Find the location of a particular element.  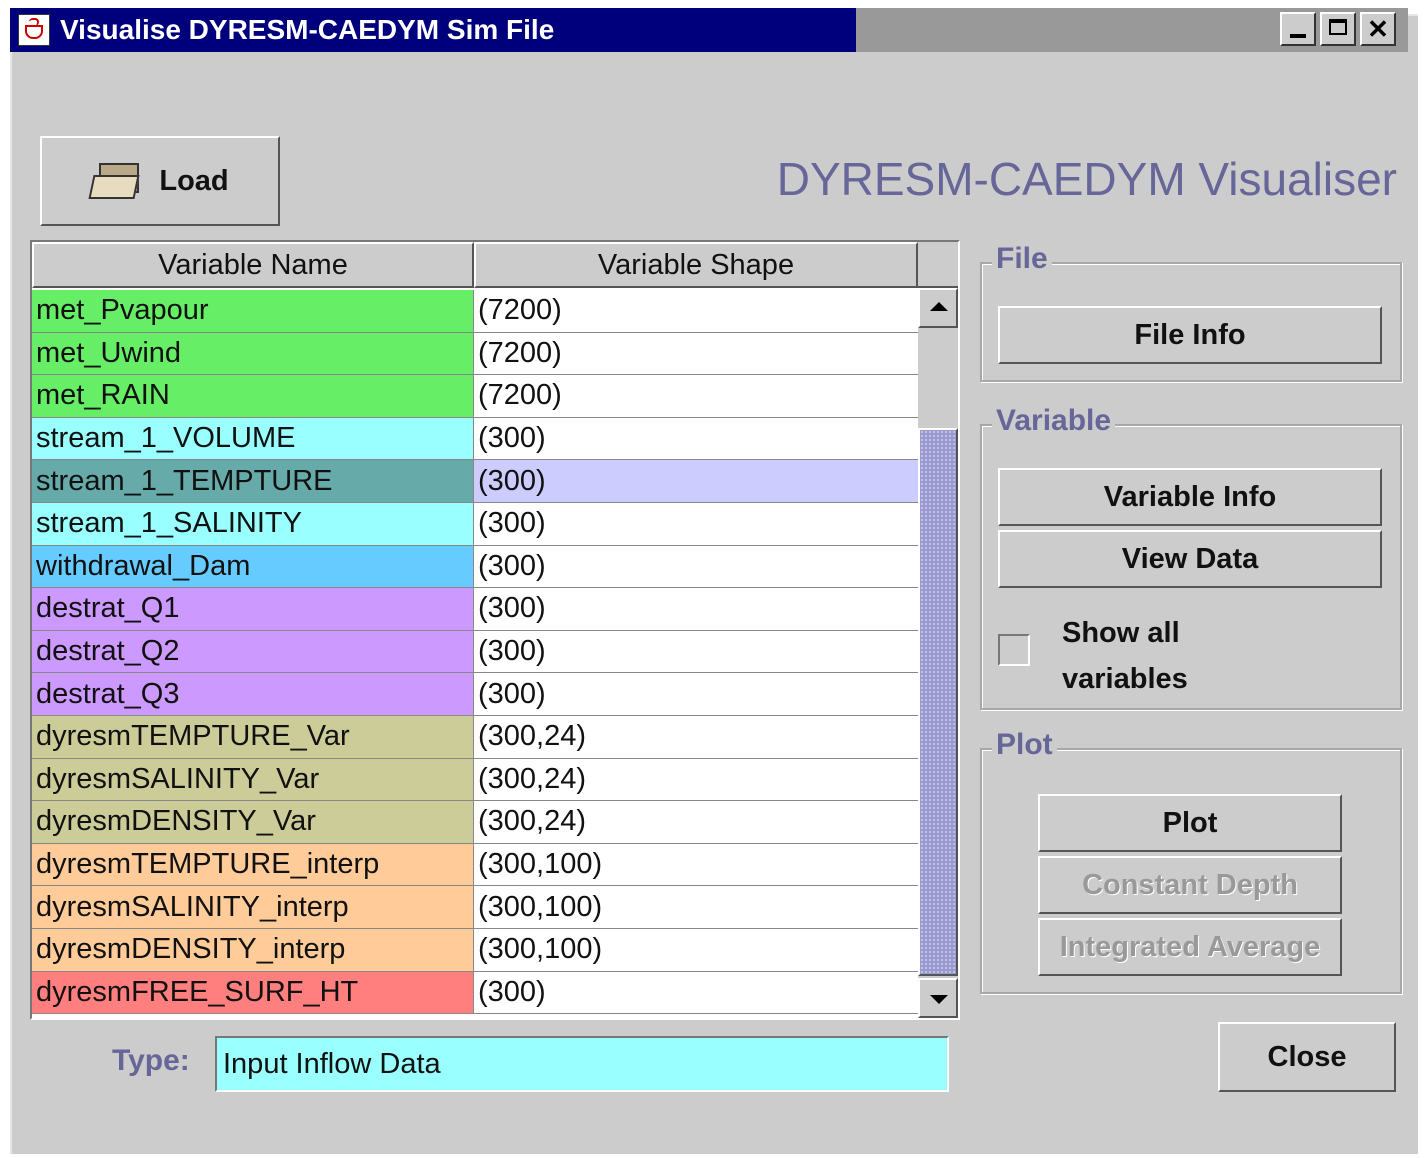

variable-name-cell: dyresmTEMPTURE_interp is located at coordinates (253, 864).